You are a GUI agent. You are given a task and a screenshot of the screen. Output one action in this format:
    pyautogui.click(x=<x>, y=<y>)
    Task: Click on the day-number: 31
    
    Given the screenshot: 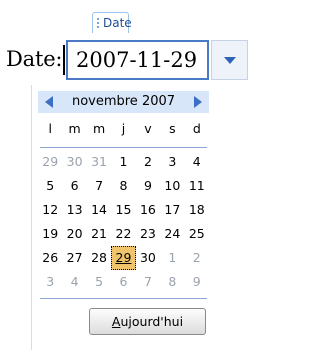 What is the action you would take?
    pyautogui.click(x=99, y=161)
    